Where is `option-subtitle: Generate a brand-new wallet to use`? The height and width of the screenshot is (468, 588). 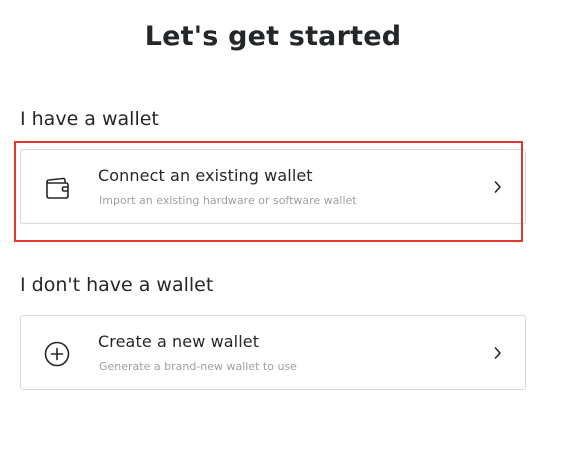 option-subtitle: Generate a brand-new wallet to use is located at coordinates (198, 366).